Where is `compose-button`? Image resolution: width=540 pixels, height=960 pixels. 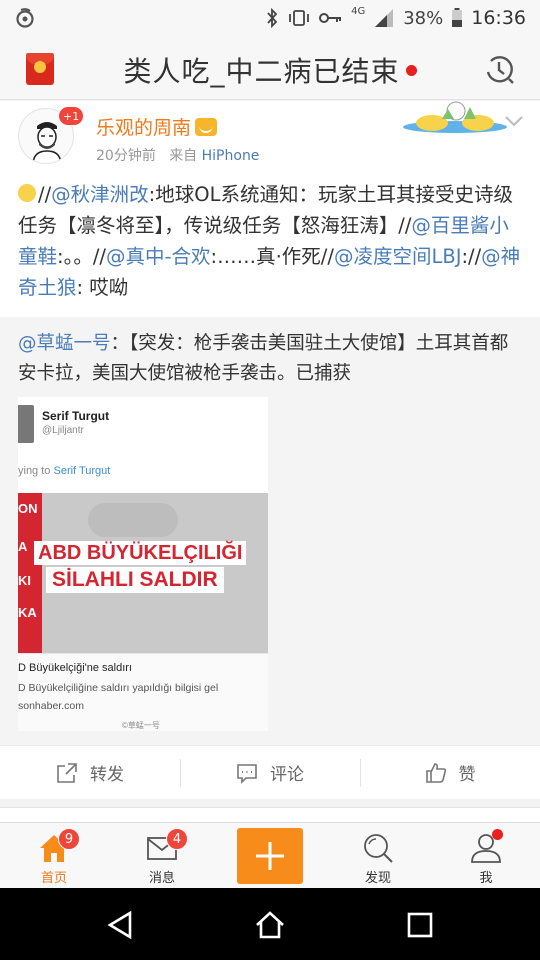
compose-button is located at coordinates (270, 856).